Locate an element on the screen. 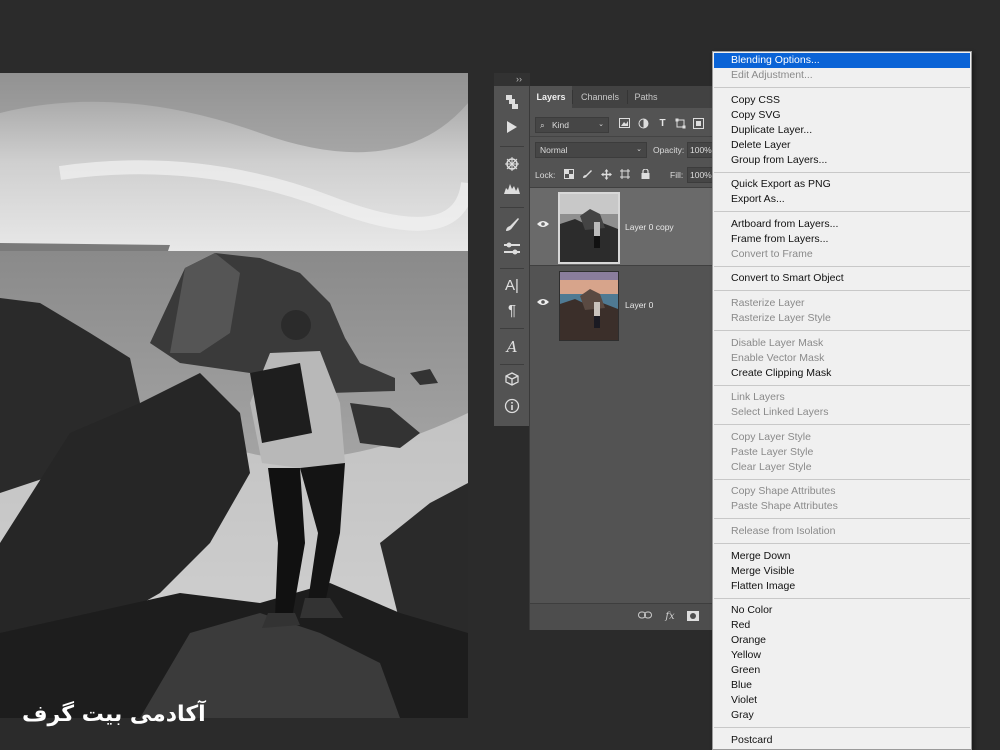  add-mask-icon is located at coordinates (693, 617).